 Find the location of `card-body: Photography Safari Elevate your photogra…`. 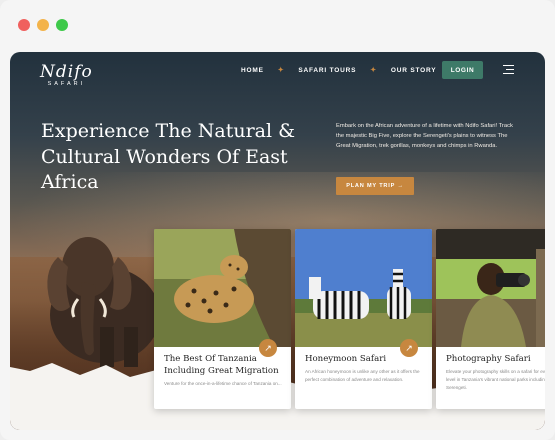

card-body: Photography Safari Elevate your photogra… is located at coordinates (495, 372).